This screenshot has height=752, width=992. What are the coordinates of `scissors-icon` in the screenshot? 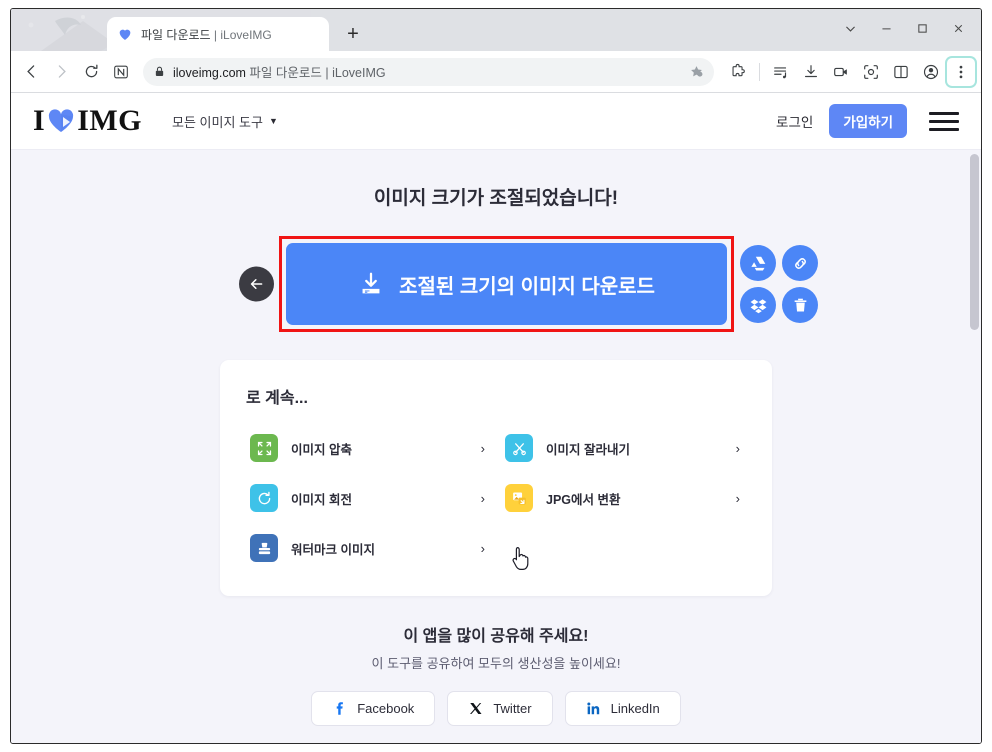 It's located at (519, 448).